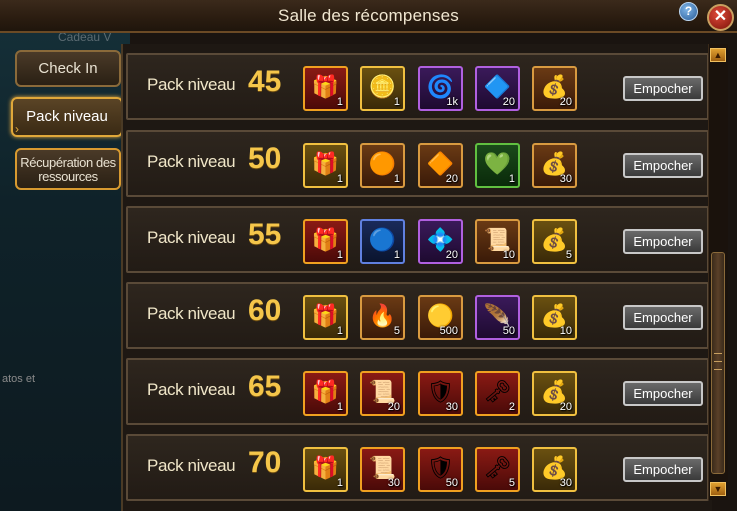 This screenshot has height=511, width=737. What do you see at coordinates (382, 469) in the screenshot?
I see `reward-item-slot: 📜 30` at bounding box center [382, 469].